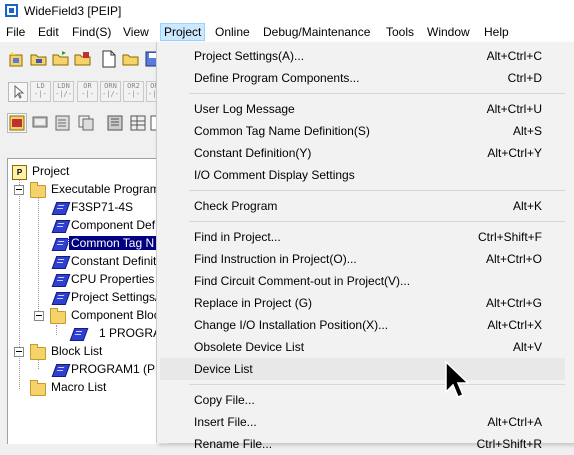 The image size is (574, 455). Describe the element at coordinates (109, 297) in the screenshot. I see `tree-item-project-settings: Project Settings/` at that location.